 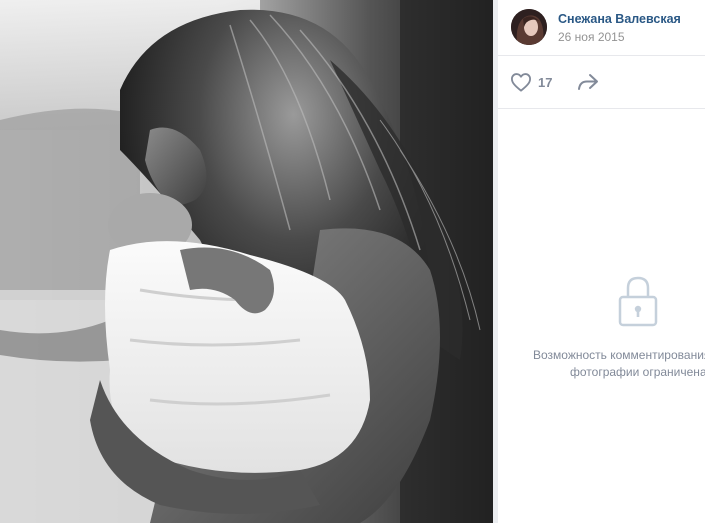 What do you see at coordinates (637, 372) in the screenshot?
I see `restricted-message-line2: фотографии ограничена` at bounding box center [637, 372].